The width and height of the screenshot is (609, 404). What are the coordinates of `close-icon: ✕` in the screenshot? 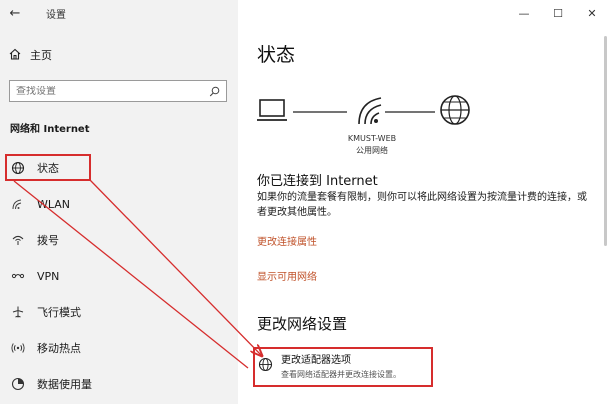 It's located at (592, 13).